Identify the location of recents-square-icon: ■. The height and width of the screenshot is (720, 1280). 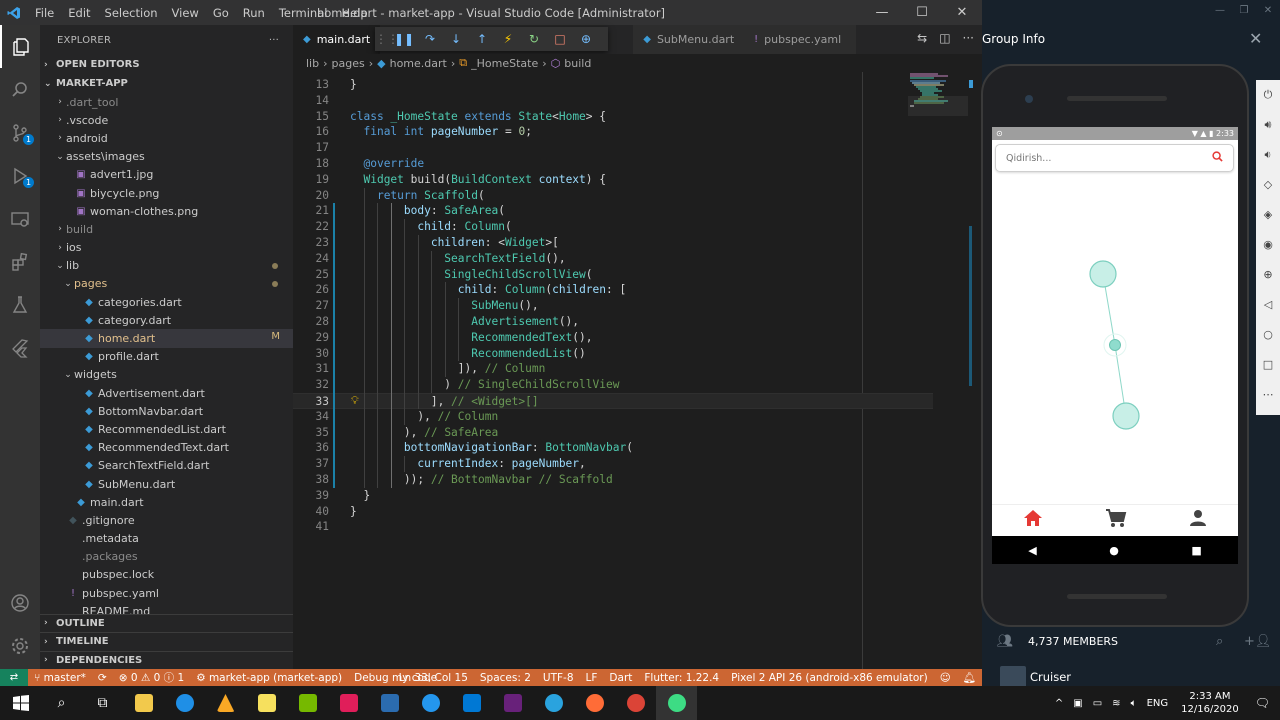
(1196, 550).